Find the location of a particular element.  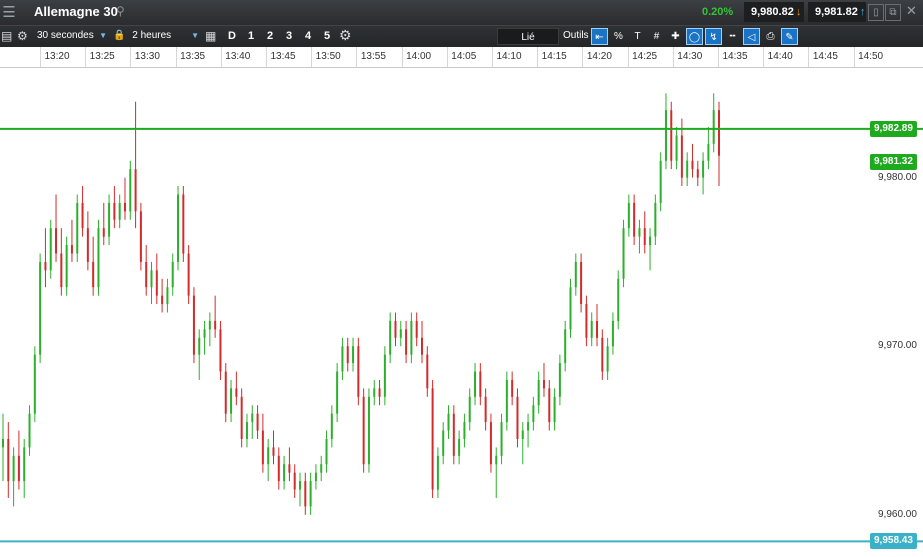

interval-dropdown: 30 secondes ▼ is located at coordinates (72, 36).